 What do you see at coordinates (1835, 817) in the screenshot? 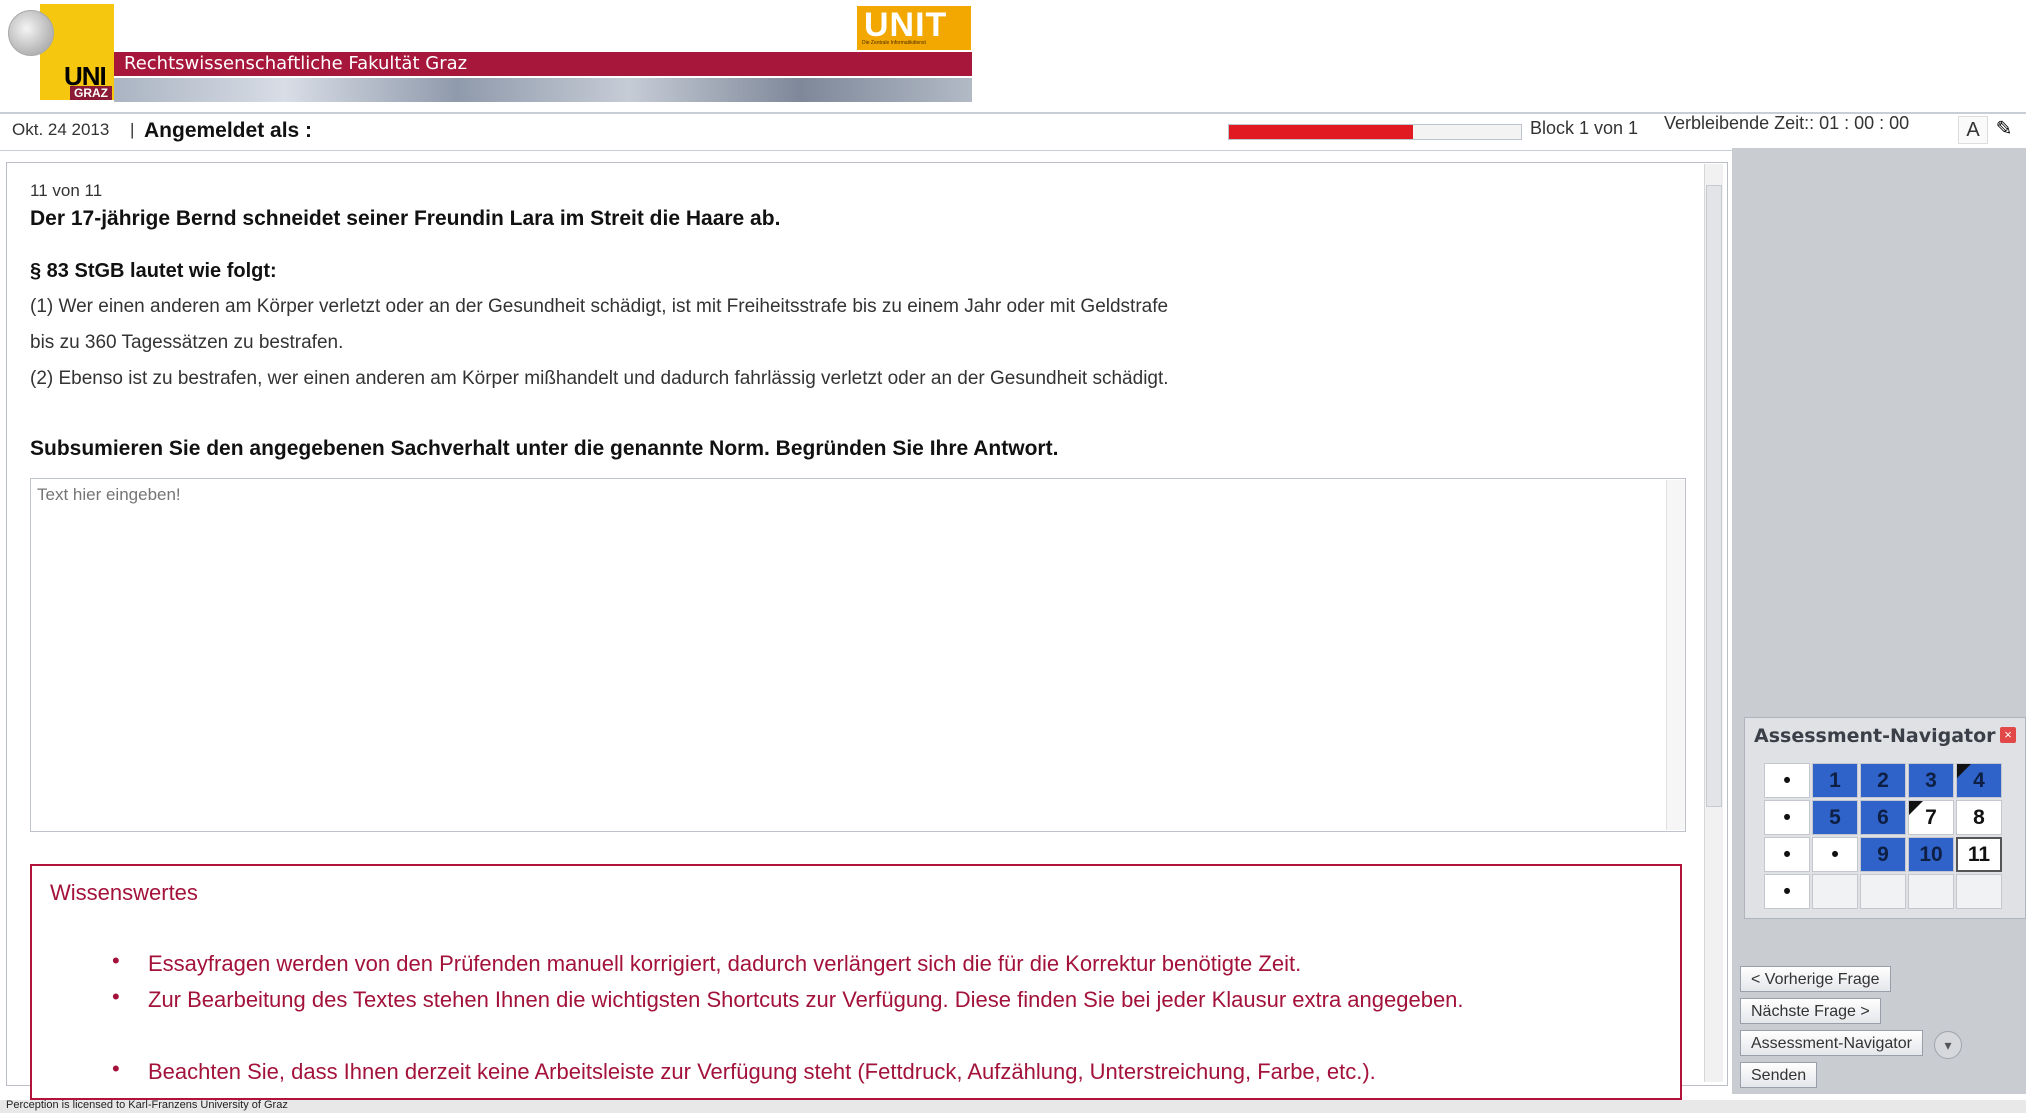
I see `question-cell: 5` at bounding box center [1835, 817].